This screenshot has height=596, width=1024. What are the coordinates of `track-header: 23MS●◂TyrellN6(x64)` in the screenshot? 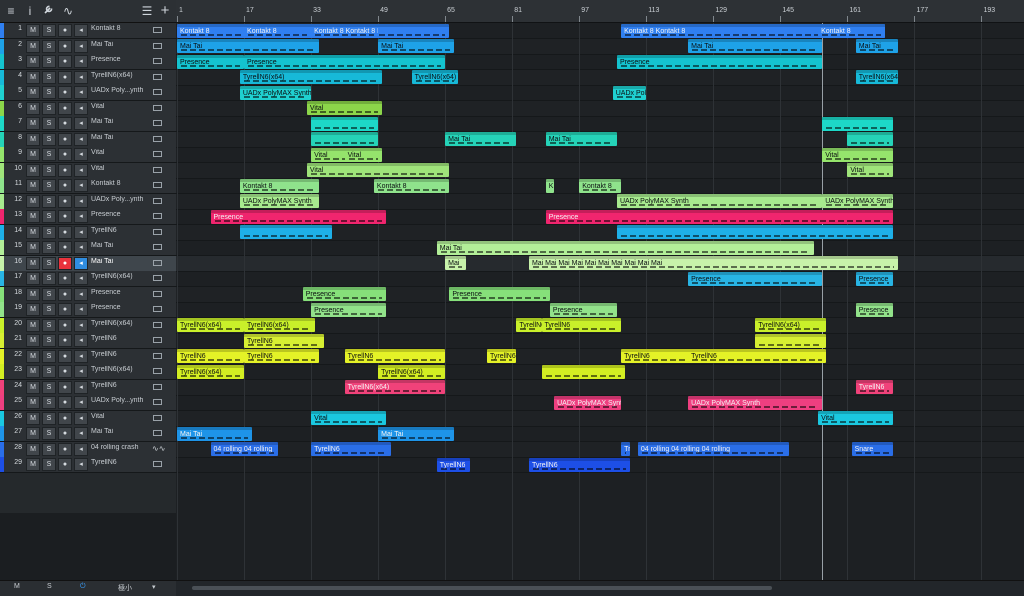 It's located at (88, 372).